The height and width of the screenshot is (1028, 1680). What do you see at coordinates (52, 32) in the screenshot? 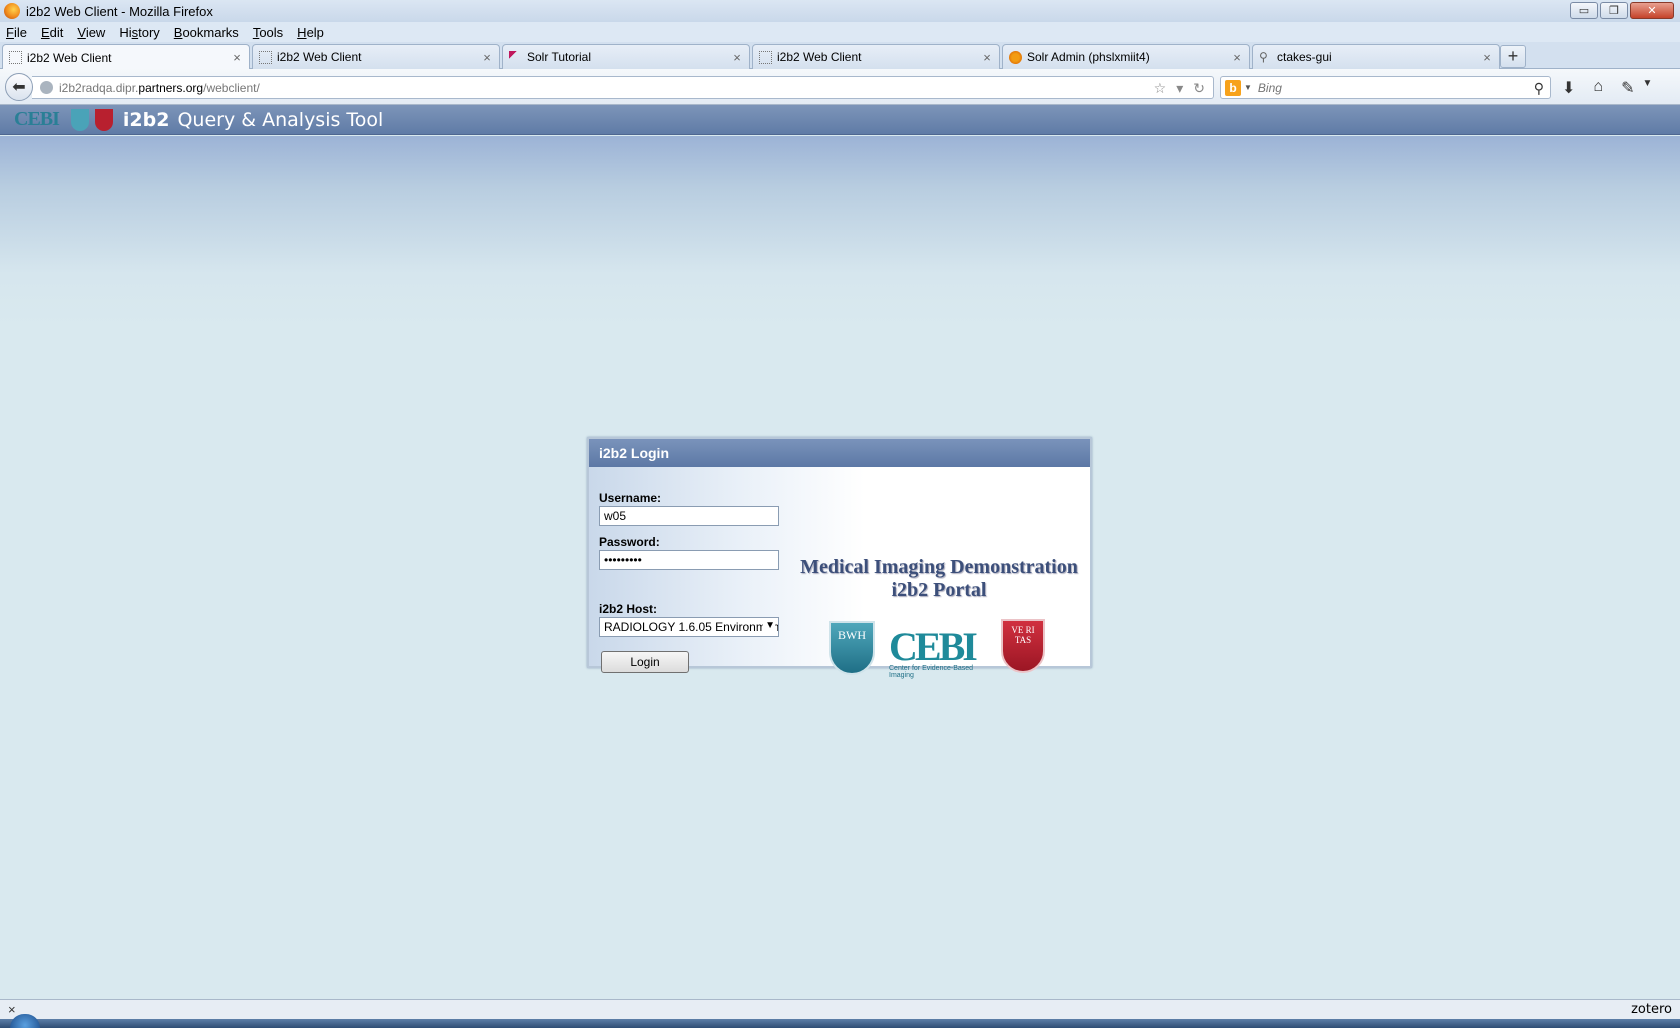
I see `menu-edit: Edit` at bounding box center [52, 32].